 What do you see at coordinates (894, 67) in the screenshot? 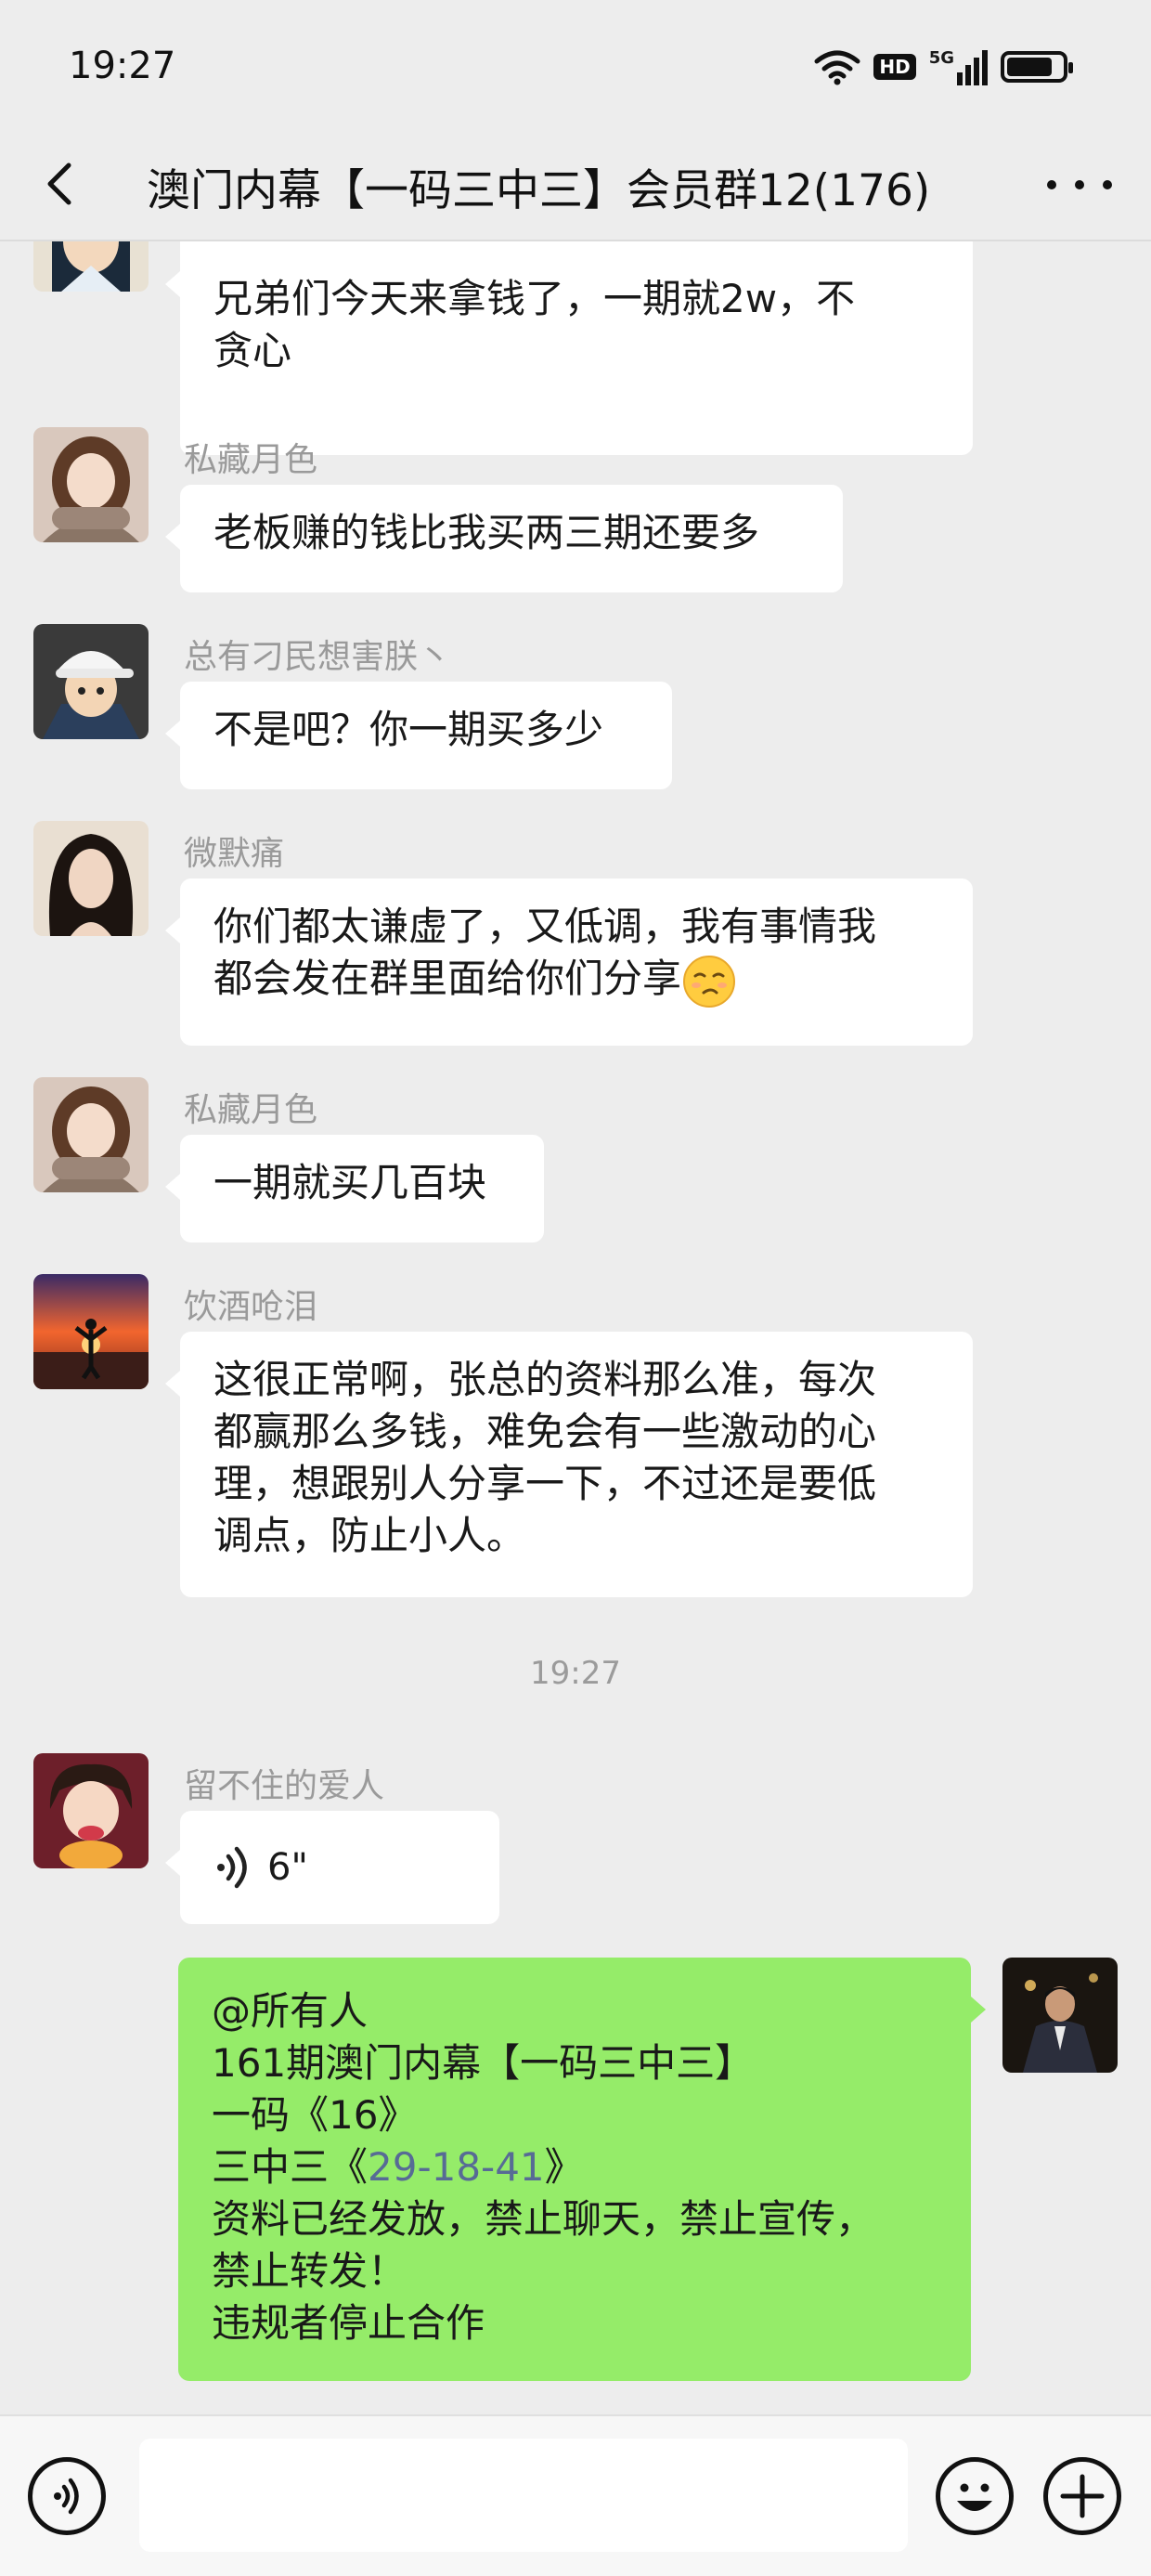
I see `hd-icon: HD` at bounding box center [894, 67].